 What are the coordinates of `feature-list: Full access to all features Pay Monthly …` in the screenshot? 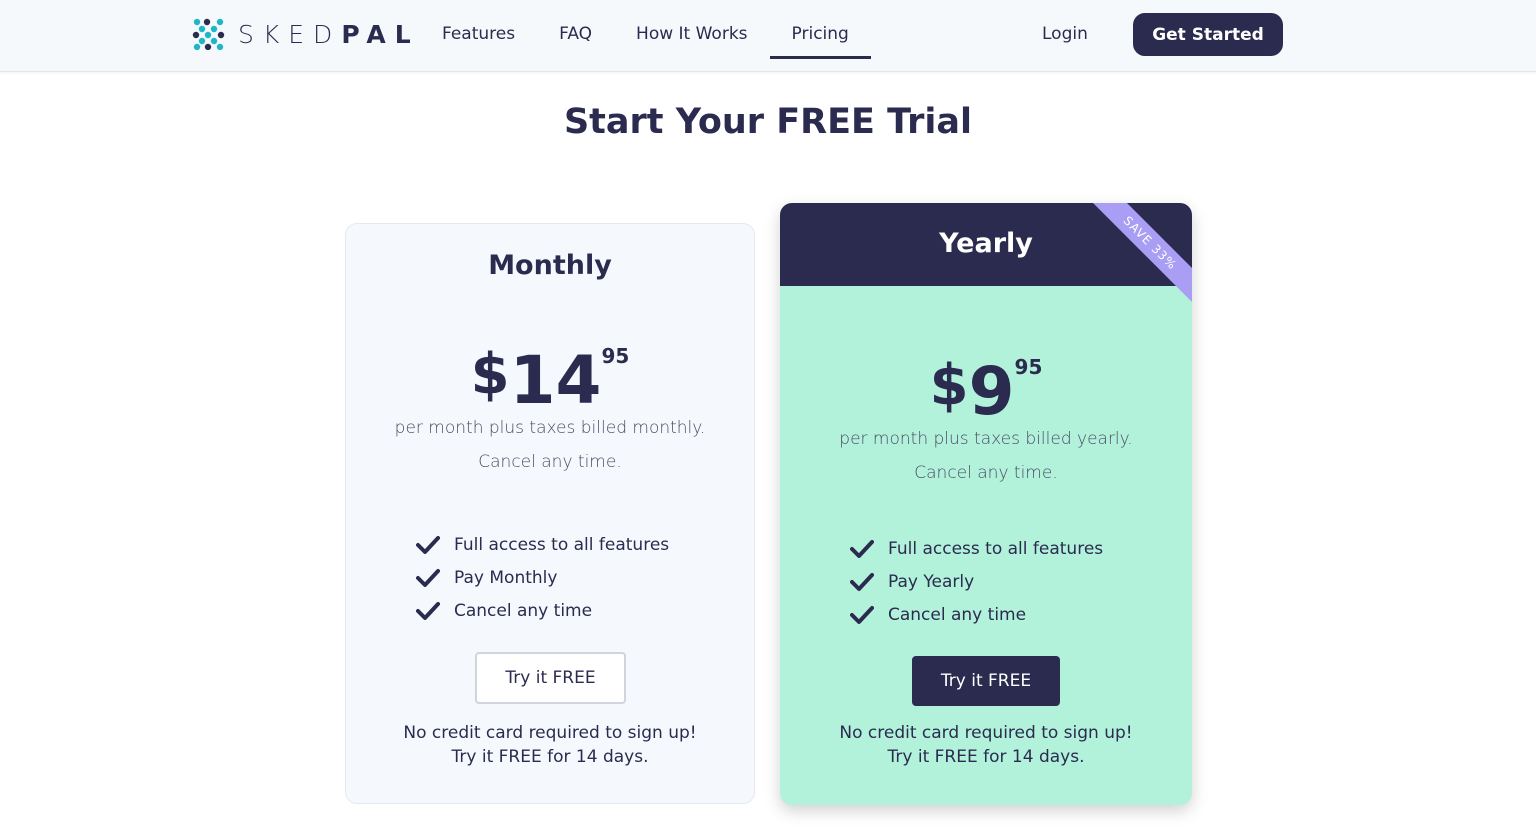 It's located at (550, 577).